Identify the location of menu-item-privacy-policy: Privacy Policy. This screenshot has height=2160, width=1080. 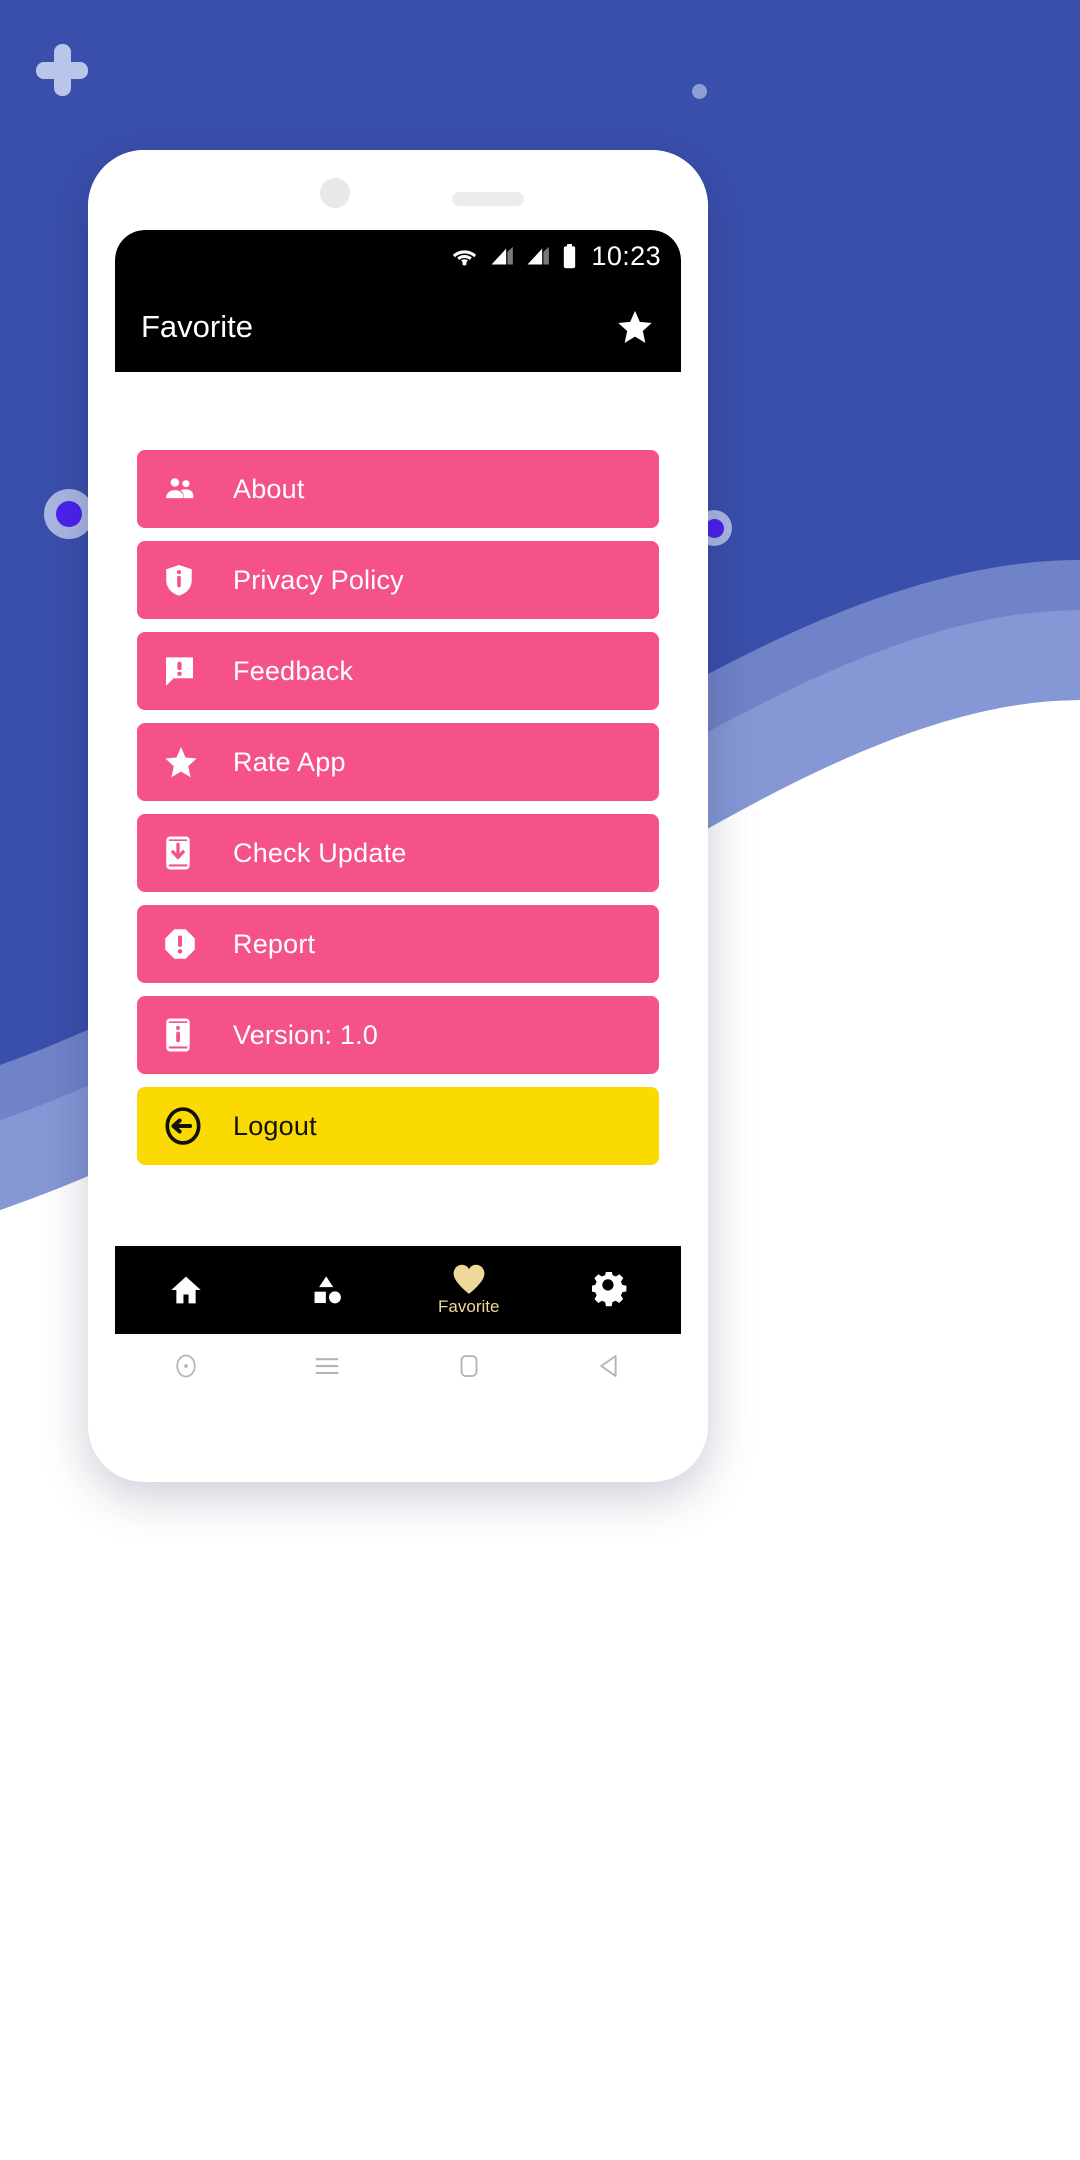
(398, 580).